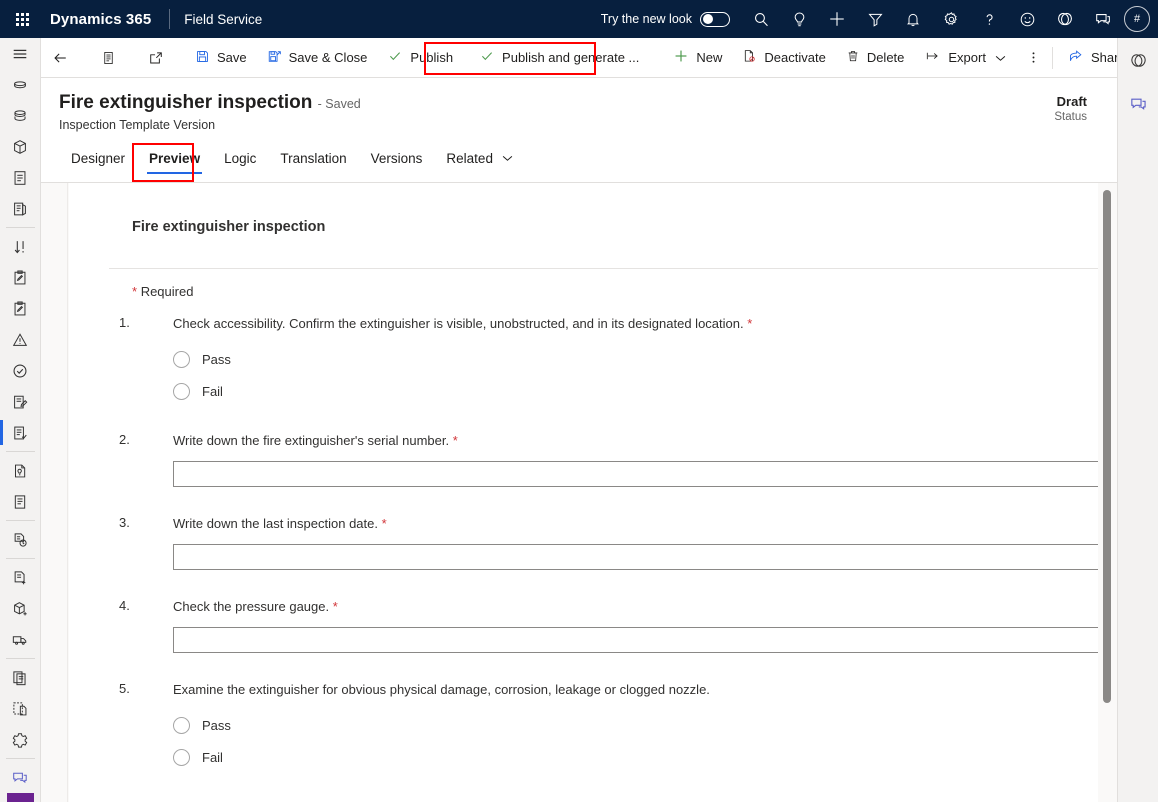 The image size is (1158, 802). Describe the element at coordinates (479, 159) in the screenshot. I see `tab-related: Related` at that location.